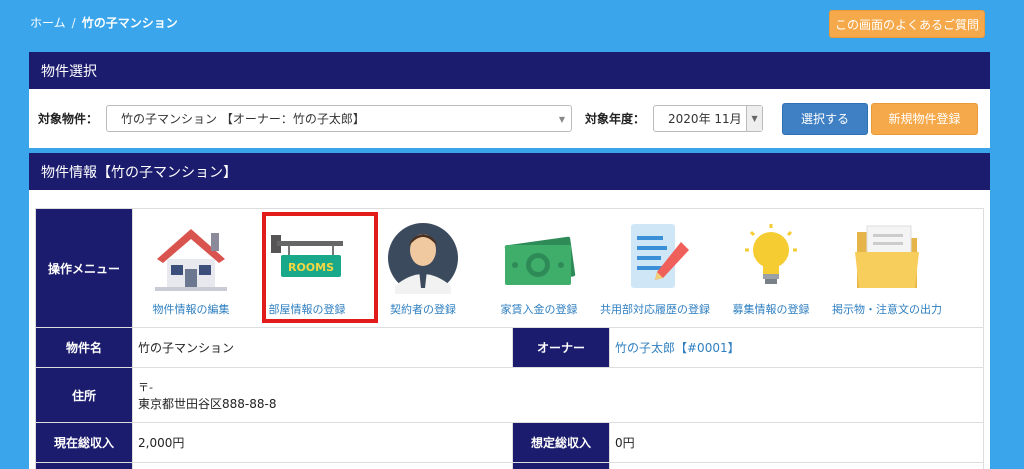 The image size is (1024, 469). Describe the element at coordinates (68, 119) in the screenshot. I see `property-label: 対象物件：` at that location.